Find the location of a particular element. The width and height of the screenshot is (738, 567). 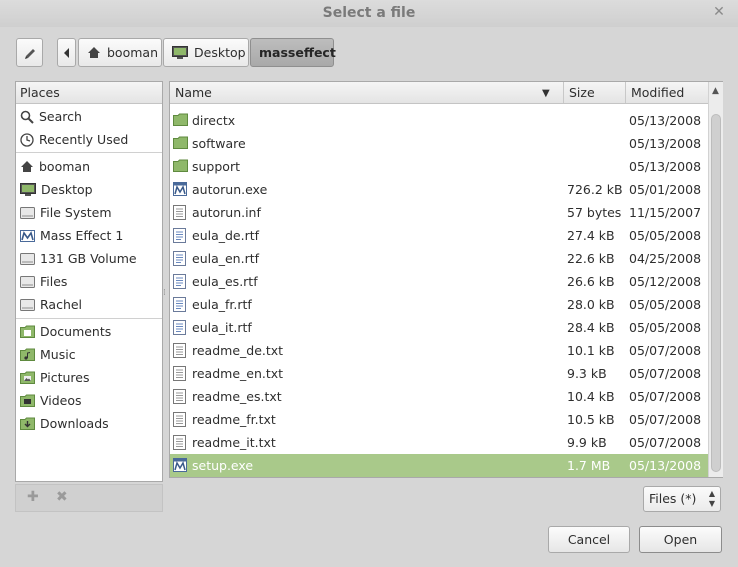

place-recently-used: Recently Used is located at coordinates (89, 139).